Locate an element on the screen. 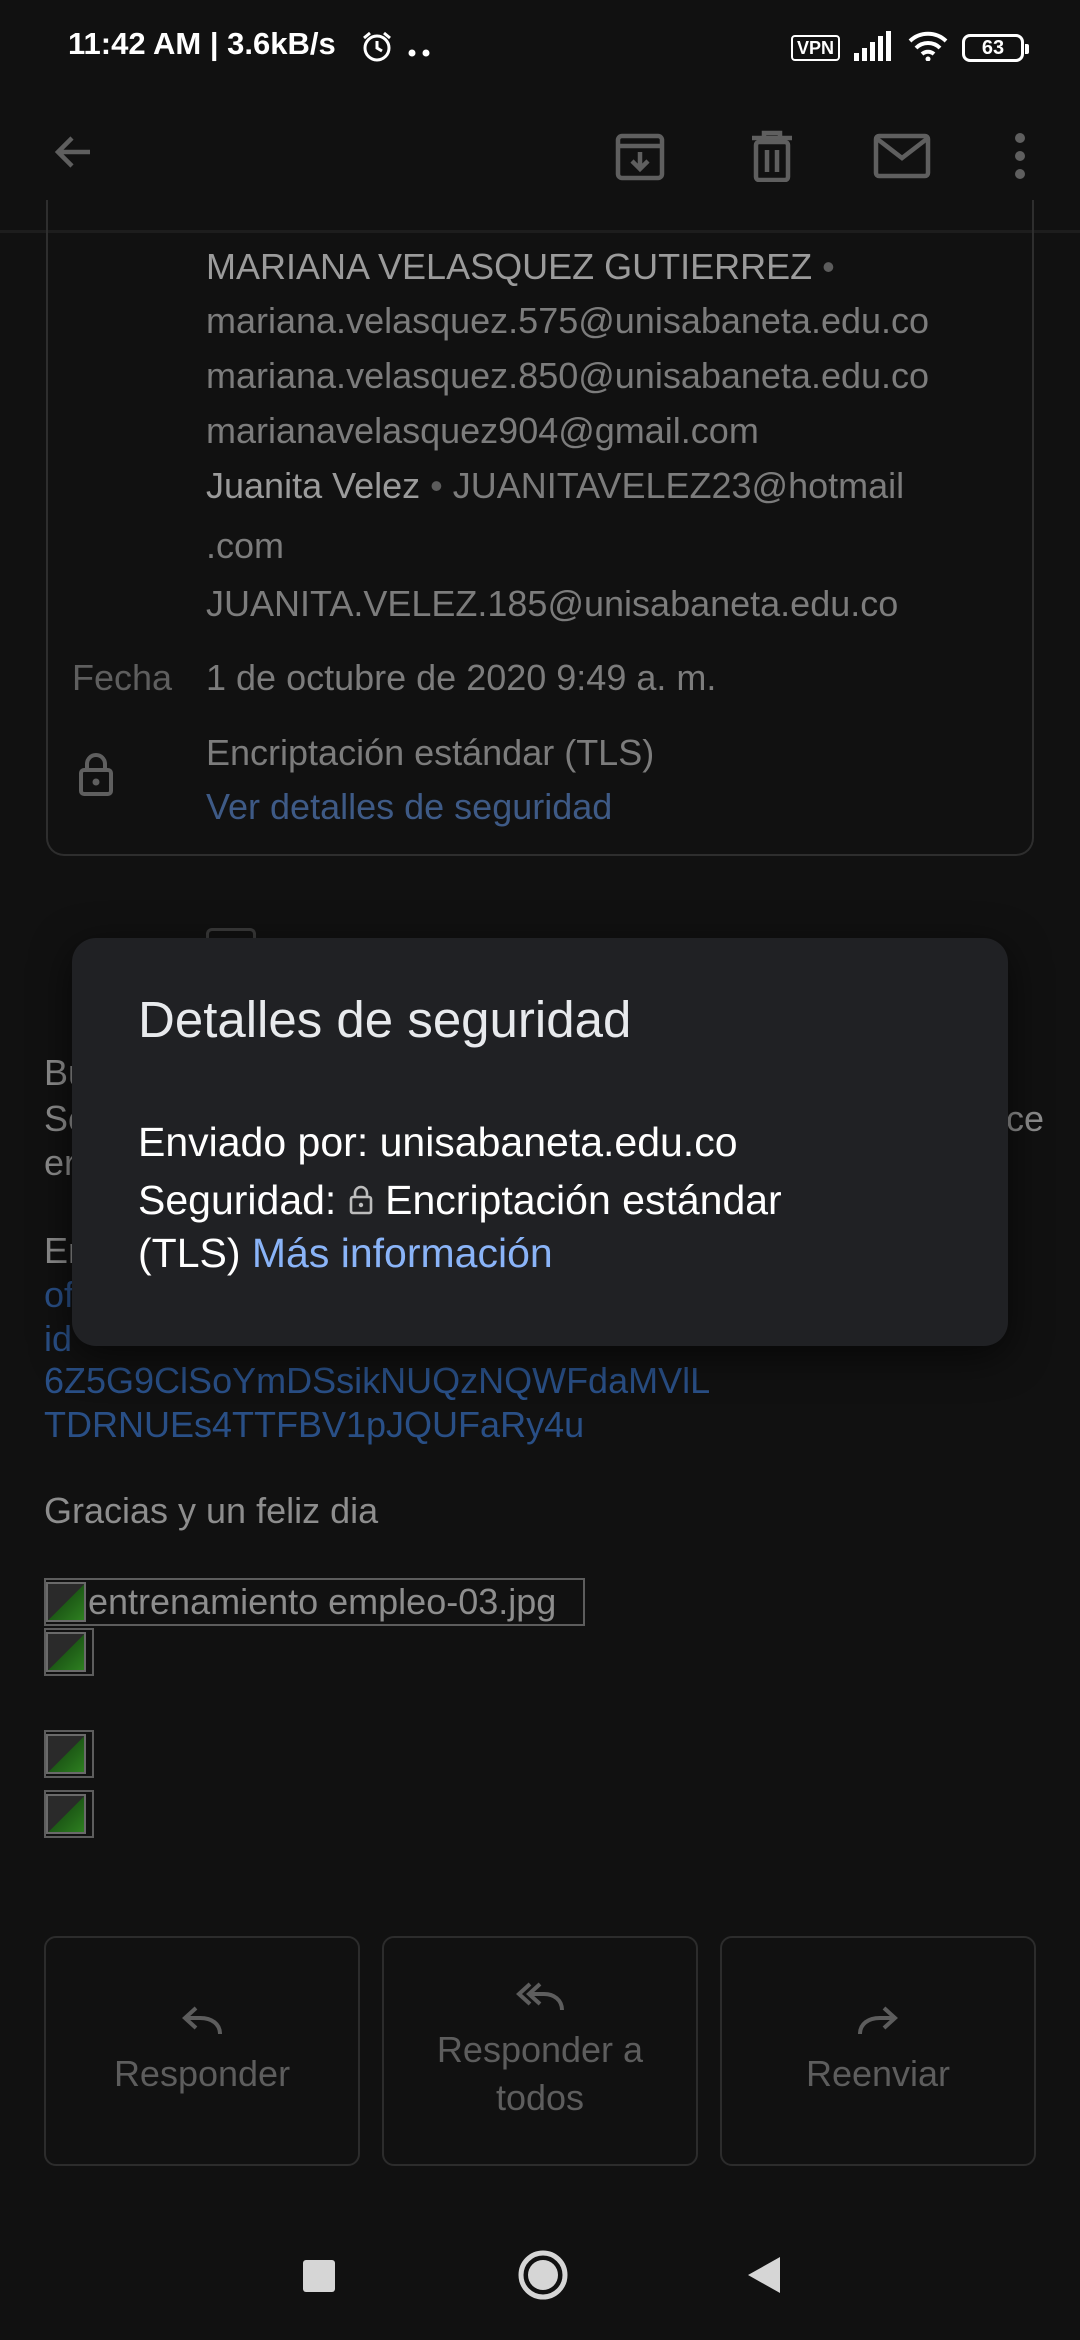 The width and height of the screenshot is (1080, 2340). recipient-name: Juanita Velez is located at coordinates (313, 485).